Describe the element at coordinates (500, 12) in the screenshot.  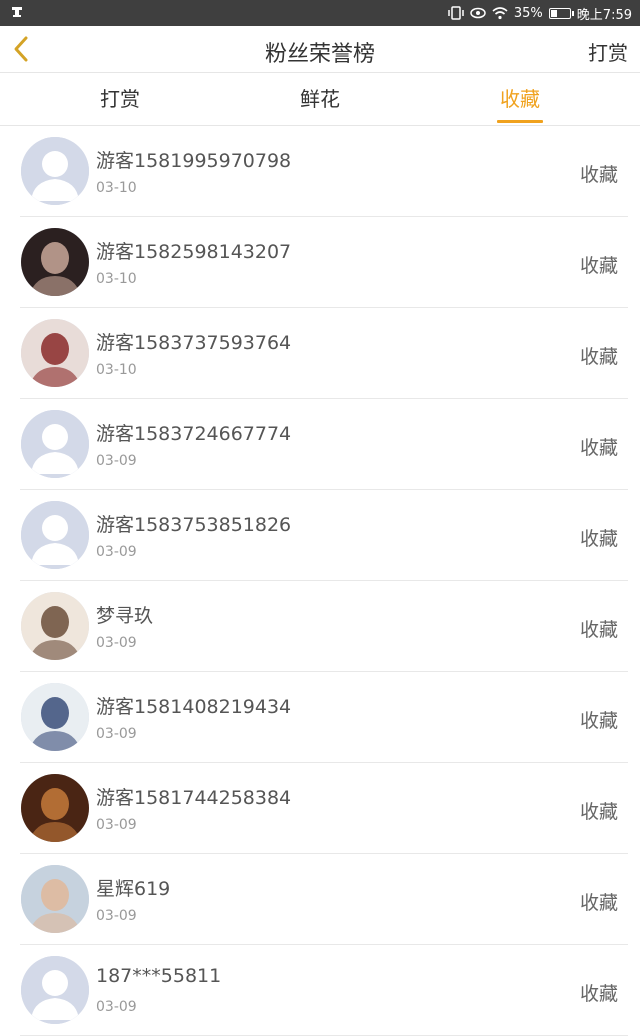
I see `wifi-icon` at that location.